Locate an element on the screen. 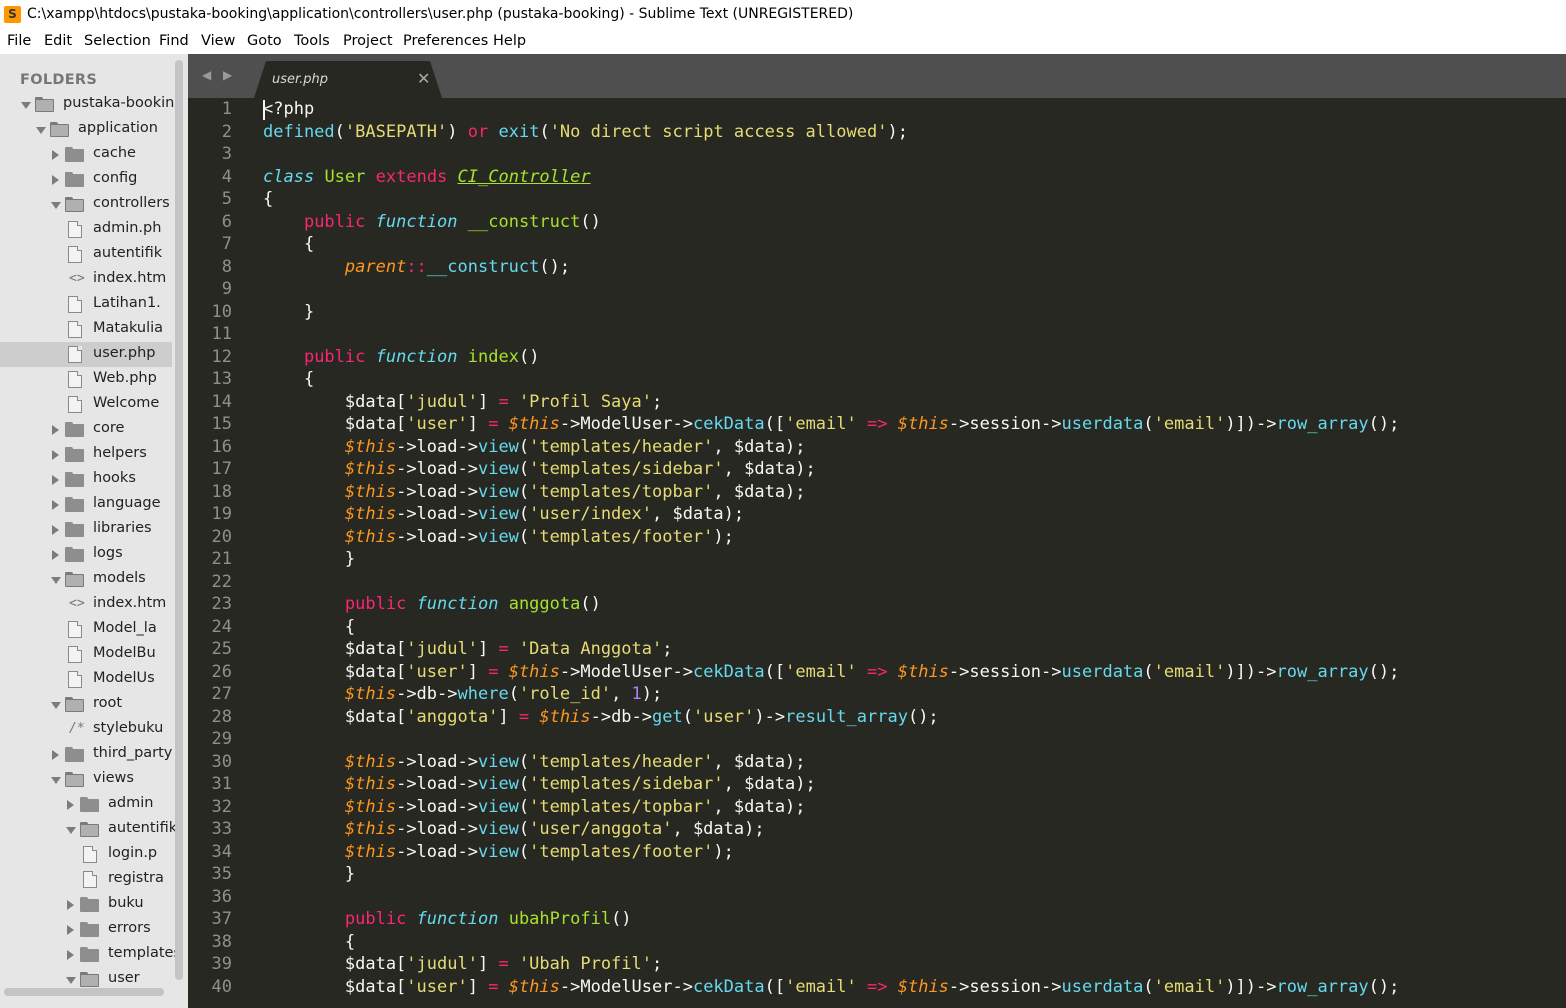 Image resolution: width=1566 pixels, height=1008 pixels. tree-folder: root is located at coordinates (86, 704).